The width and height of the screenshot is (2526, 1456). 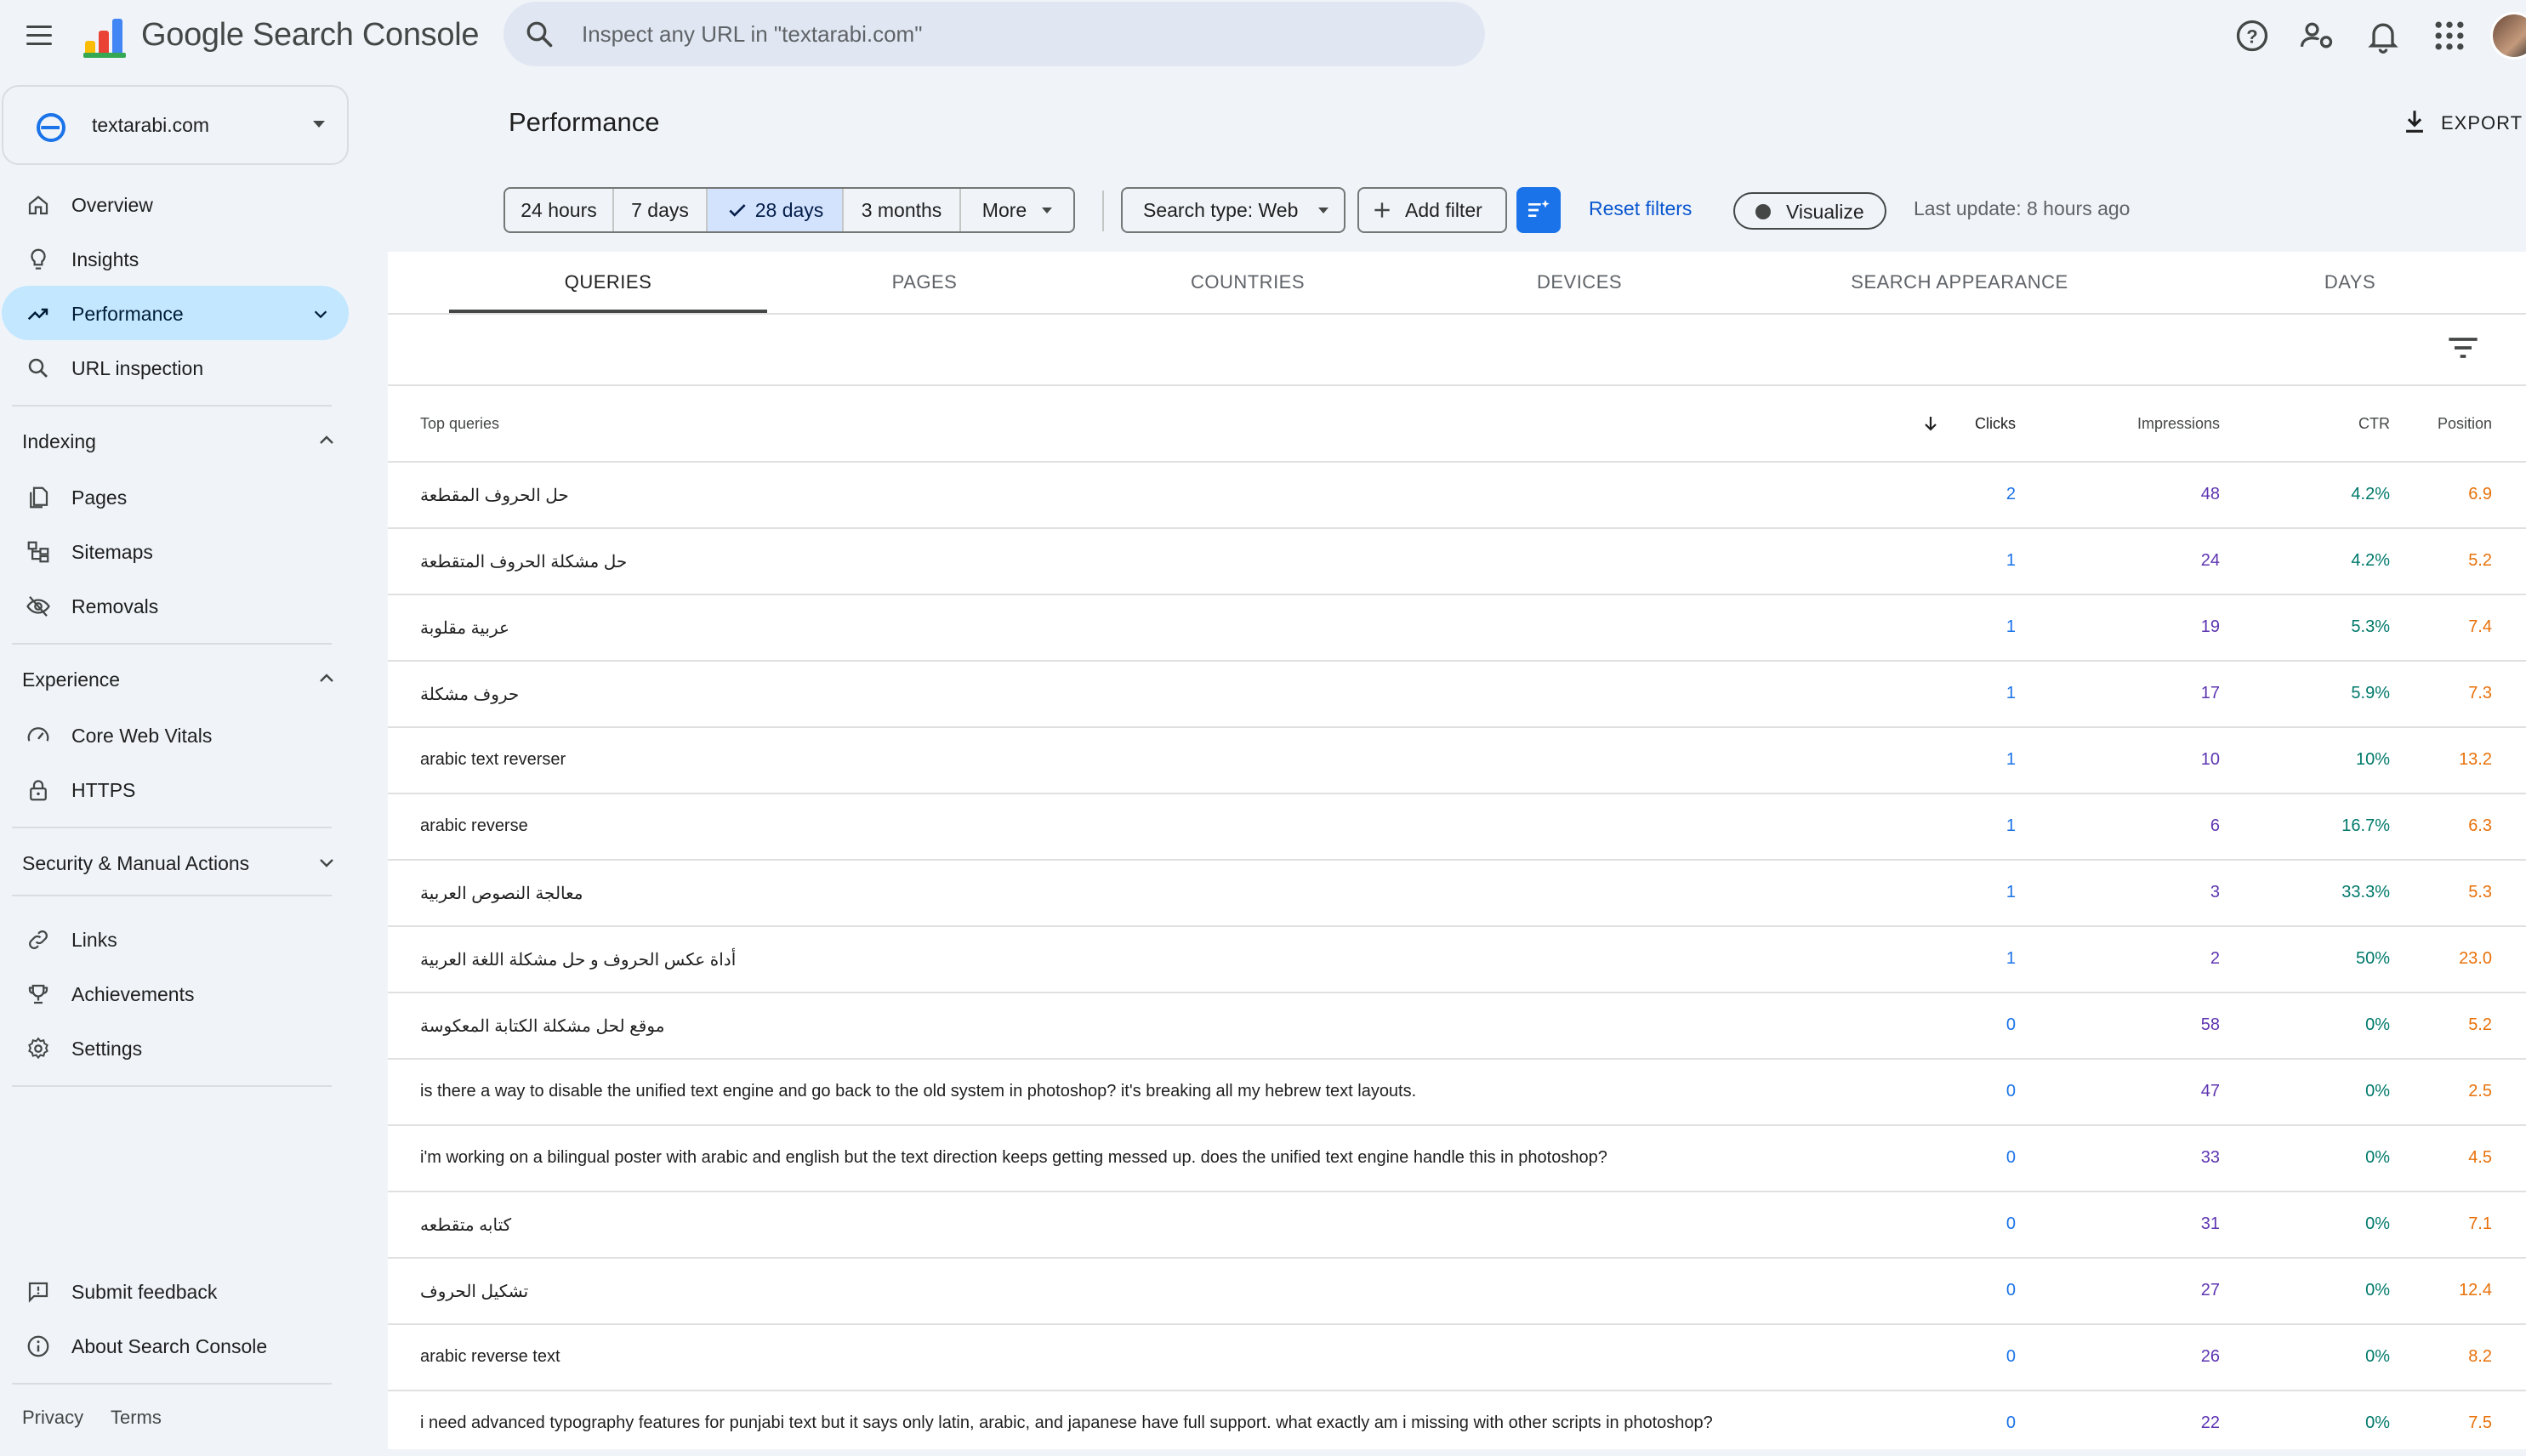 I want to click on account-avatar, so click(x=2508, y=36).